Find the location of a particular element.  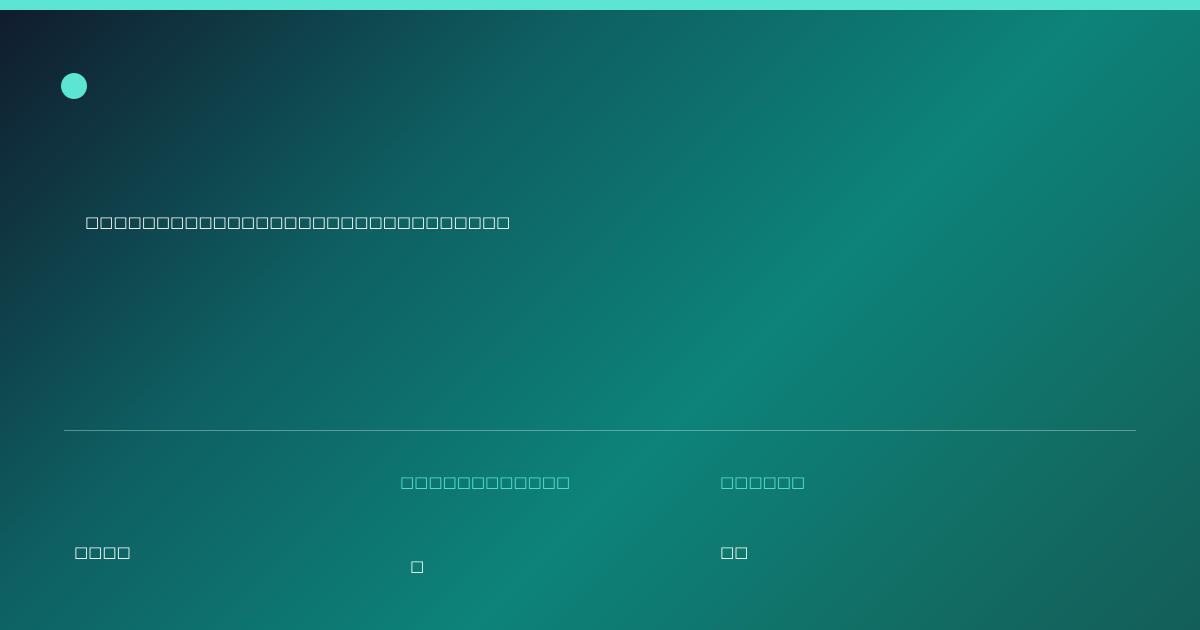

section-divider is located at coordinates (600, 430).